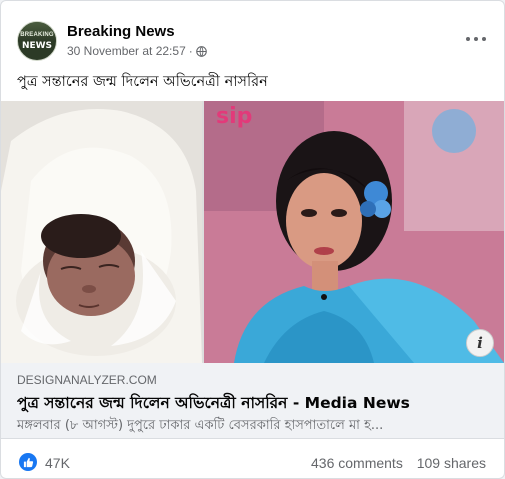 The height and width of the screenshot is (479, 505). I want to click on shares-count: 109 shares, so click(451, 463).